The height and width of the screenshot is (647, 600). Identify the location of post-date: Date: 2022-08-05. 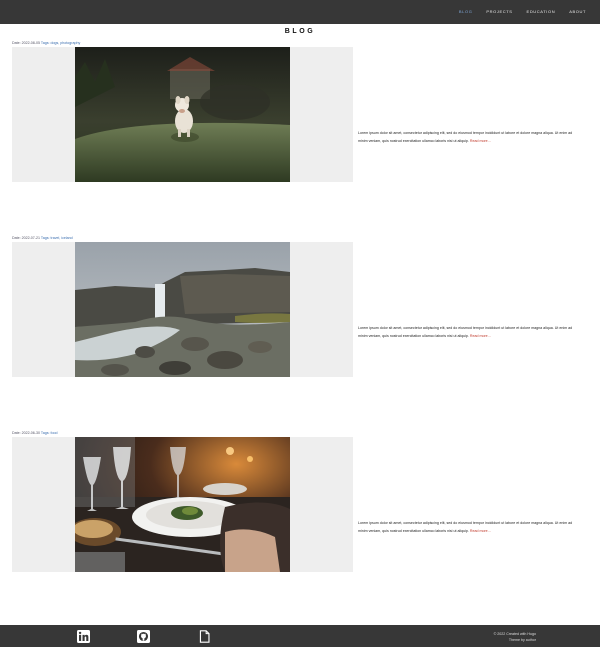
(26, 43).